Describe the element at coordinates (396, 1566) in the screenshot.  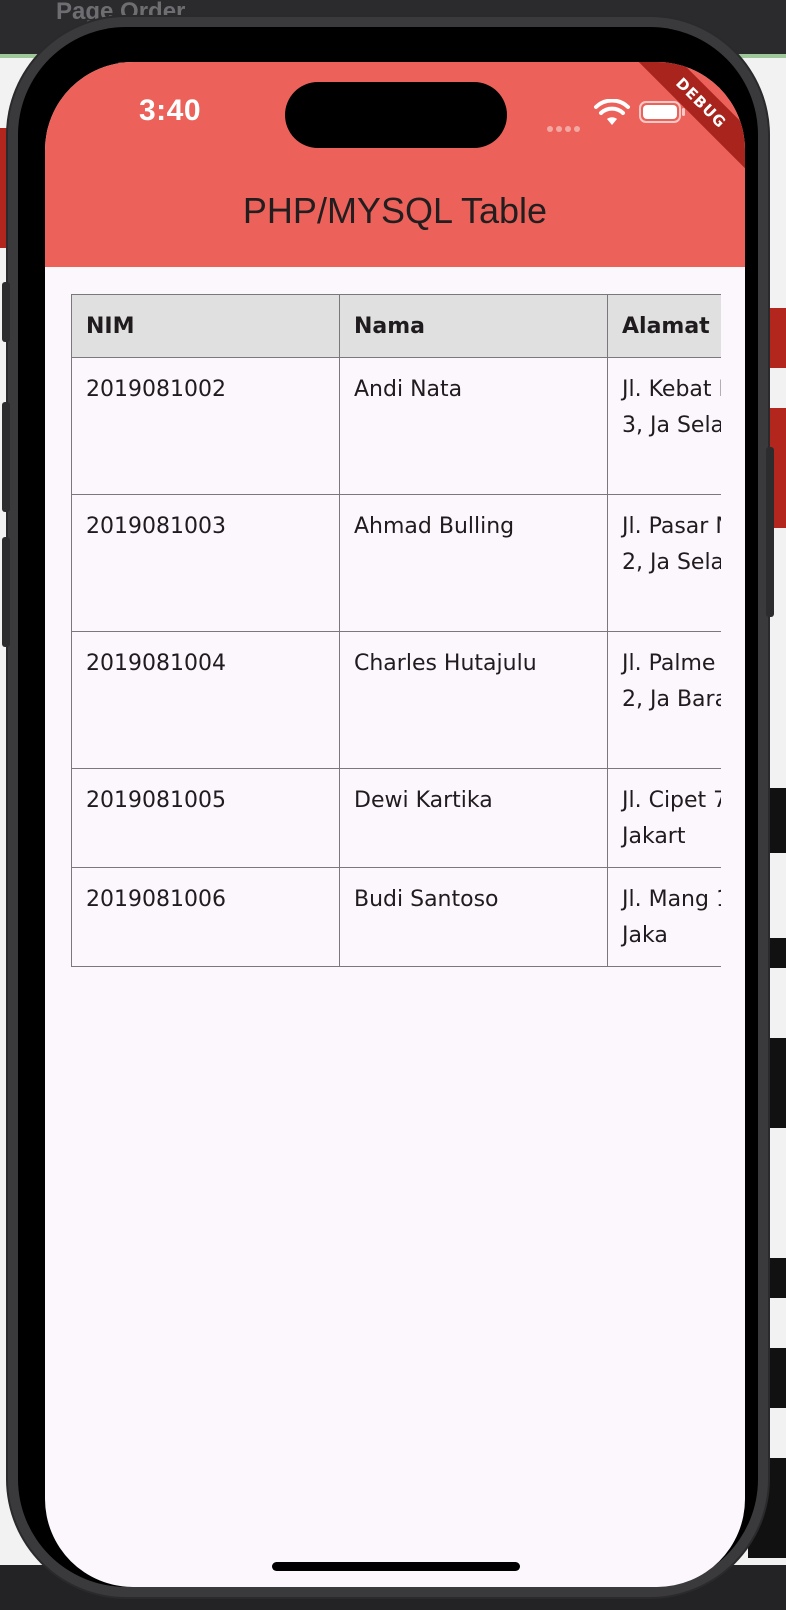
I see `home-indicator` at that location.